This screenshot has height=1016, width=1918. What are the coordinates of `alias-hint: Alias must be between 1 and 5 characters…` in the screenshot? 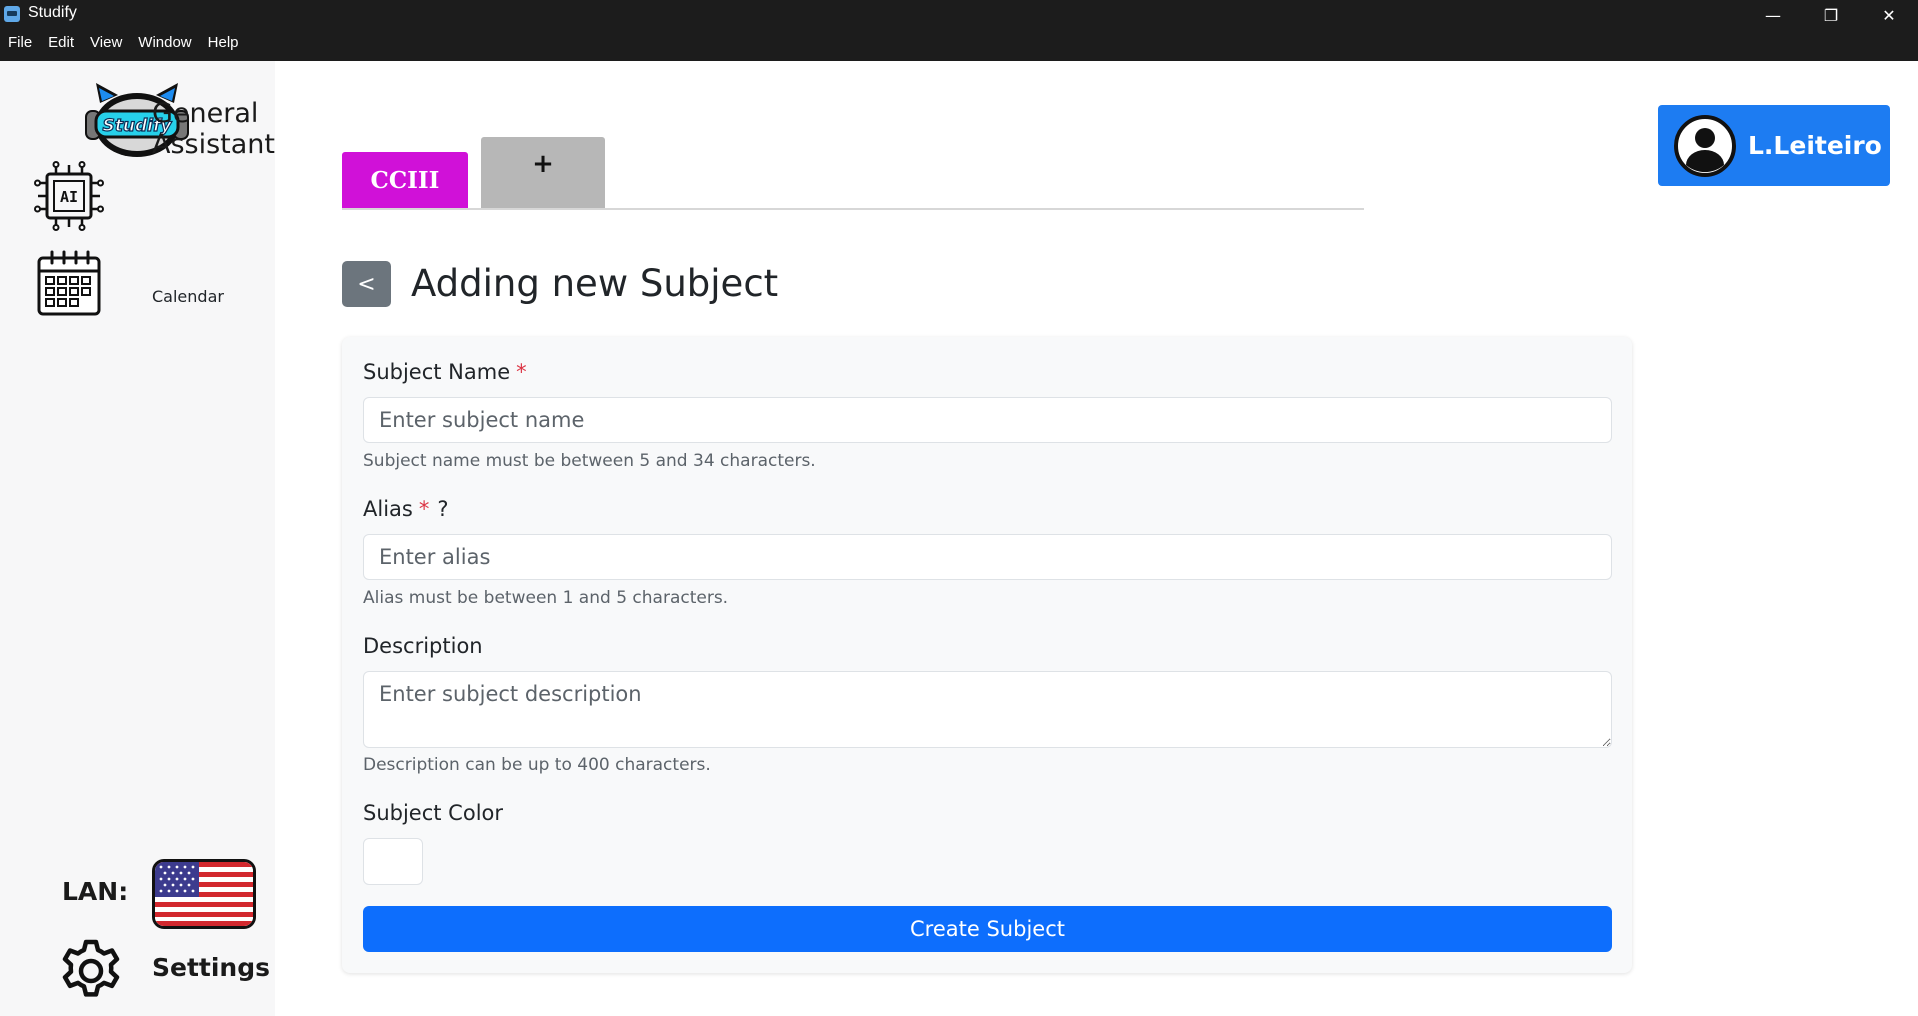 It's located at (546, 598).